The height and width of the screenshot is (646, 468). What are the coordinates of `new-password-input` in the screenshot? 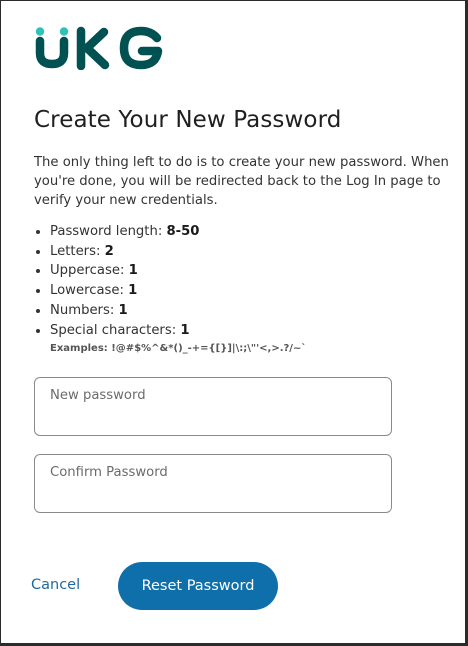 It's located at (214, 395).